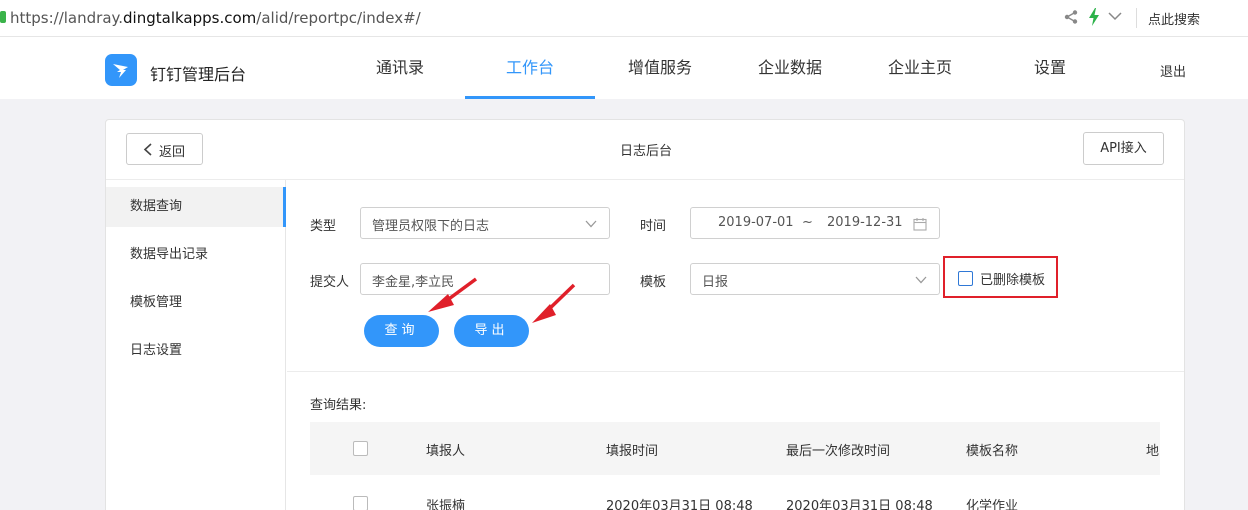 This screenshot has width=1248, height=510. Describe the element at coordinates (530, 97) in the screenshot. I see `active-nav-indicator` at that location.